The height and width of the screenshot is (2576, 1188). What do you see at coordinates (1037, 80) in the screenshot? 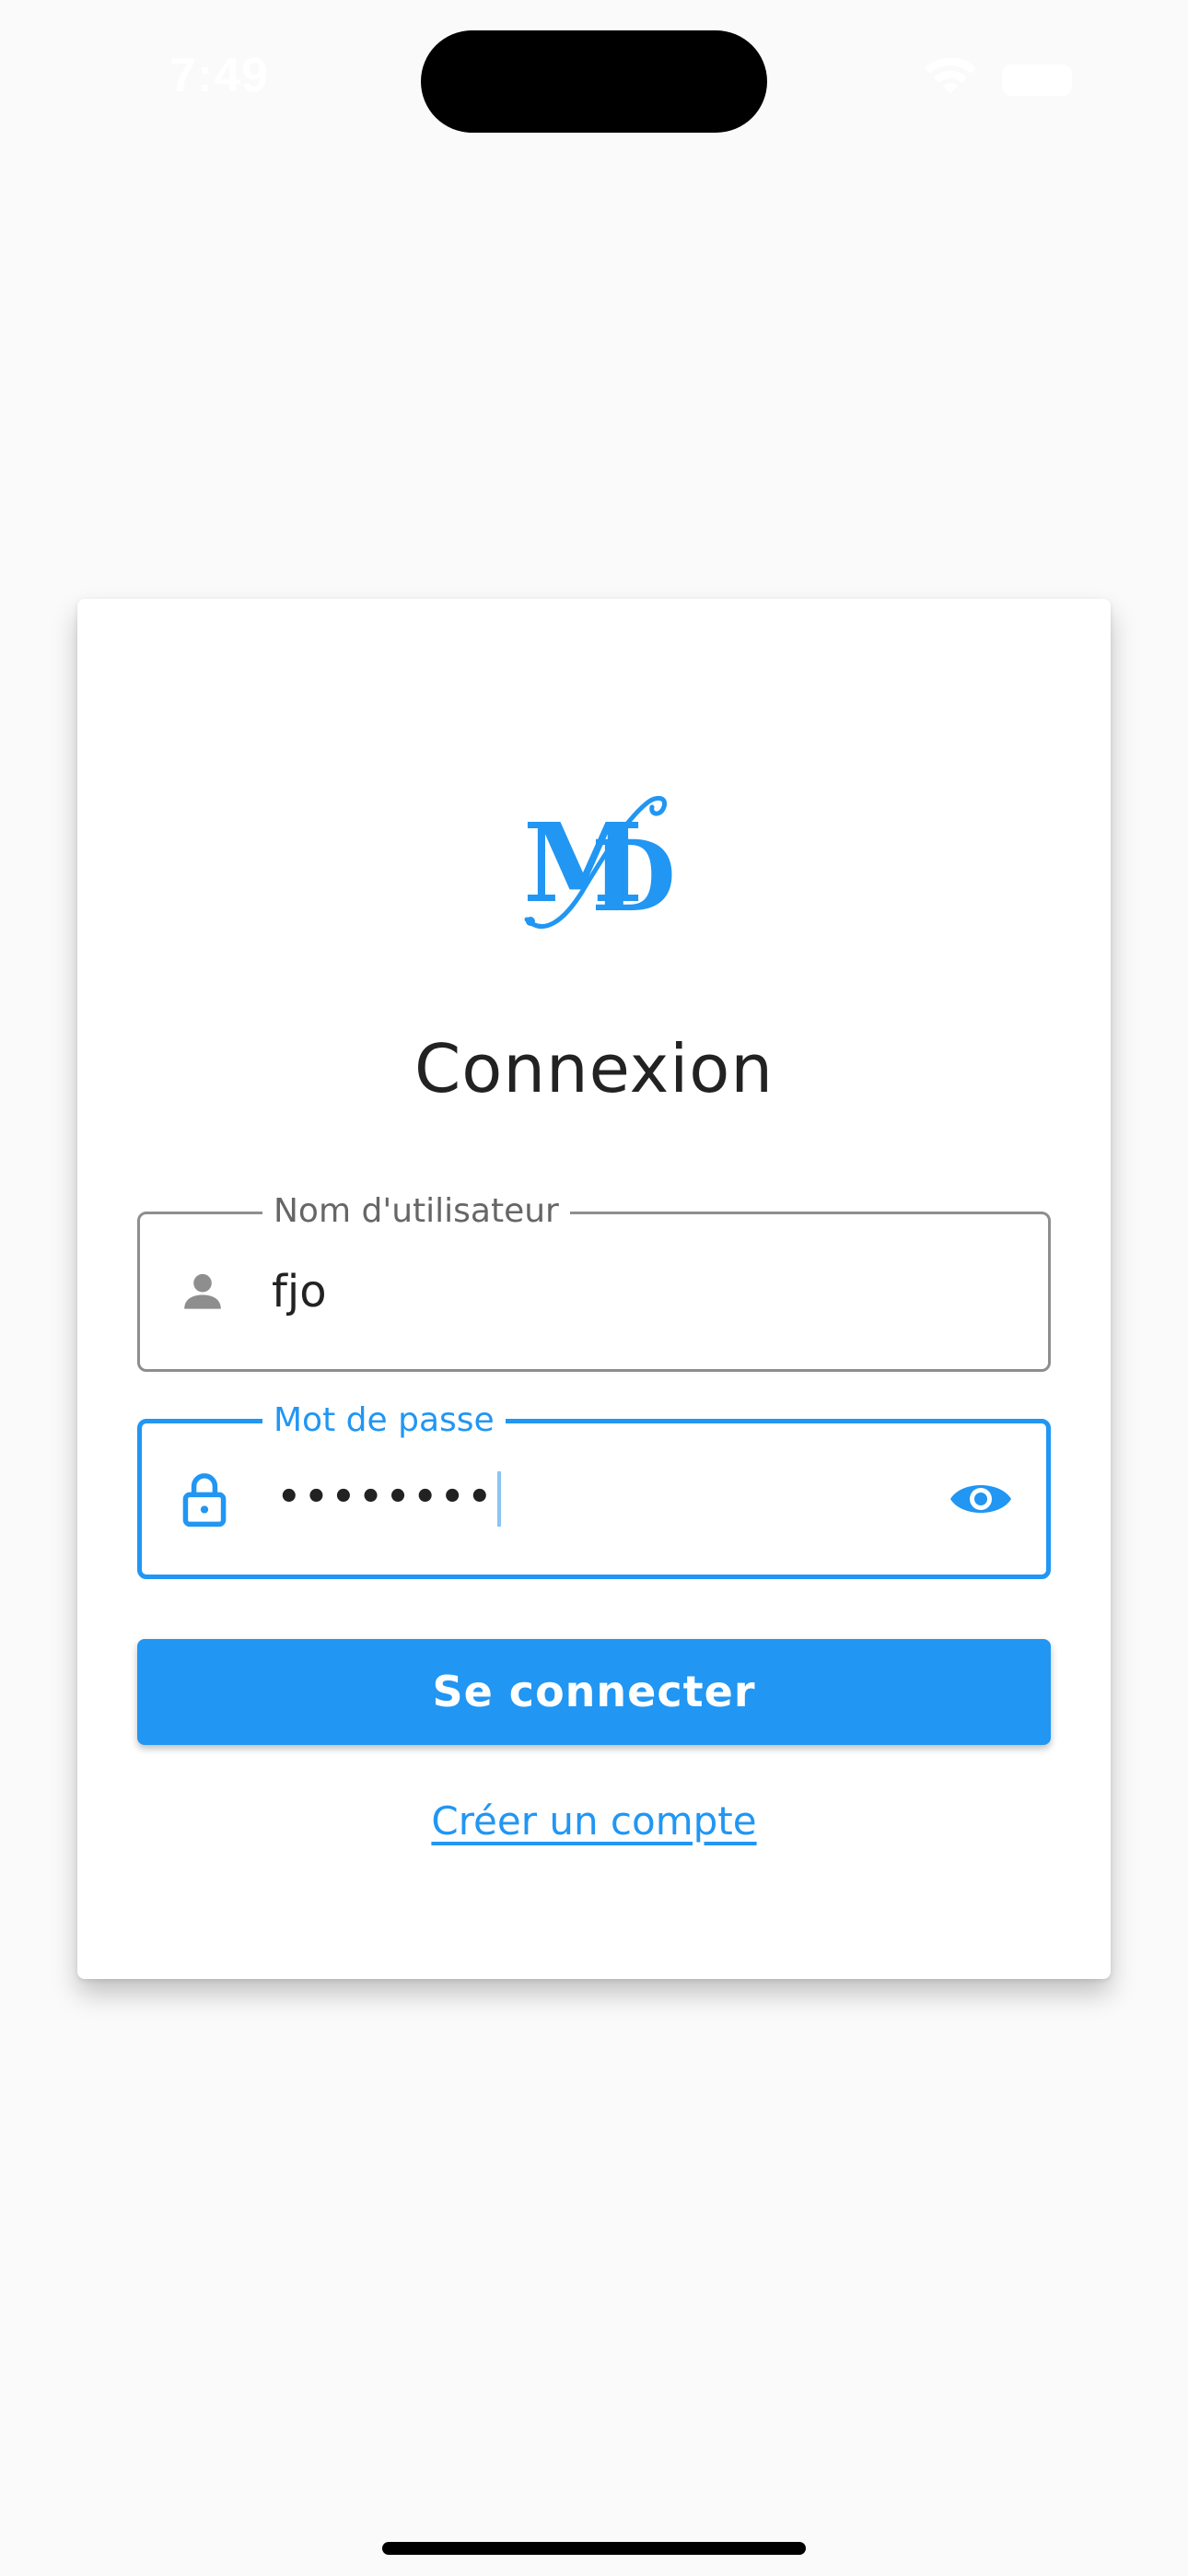
I see `battery-icon` at bounding box center [1037, 80].